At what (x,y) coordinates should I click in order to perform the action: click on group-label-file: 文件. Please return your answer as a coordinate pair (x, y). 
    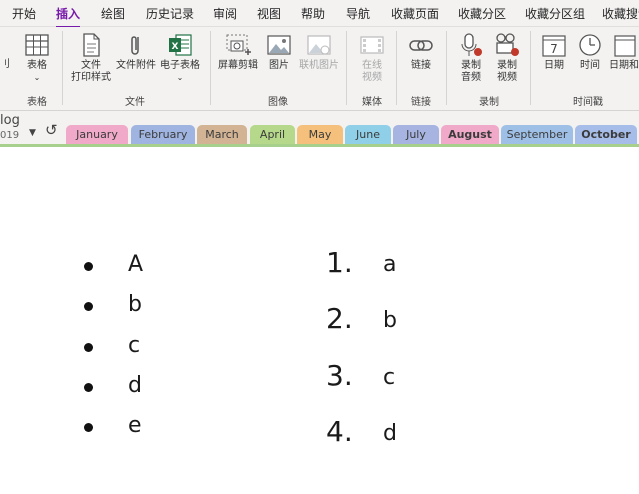
    Looking at the image, I should click on (135, 102).